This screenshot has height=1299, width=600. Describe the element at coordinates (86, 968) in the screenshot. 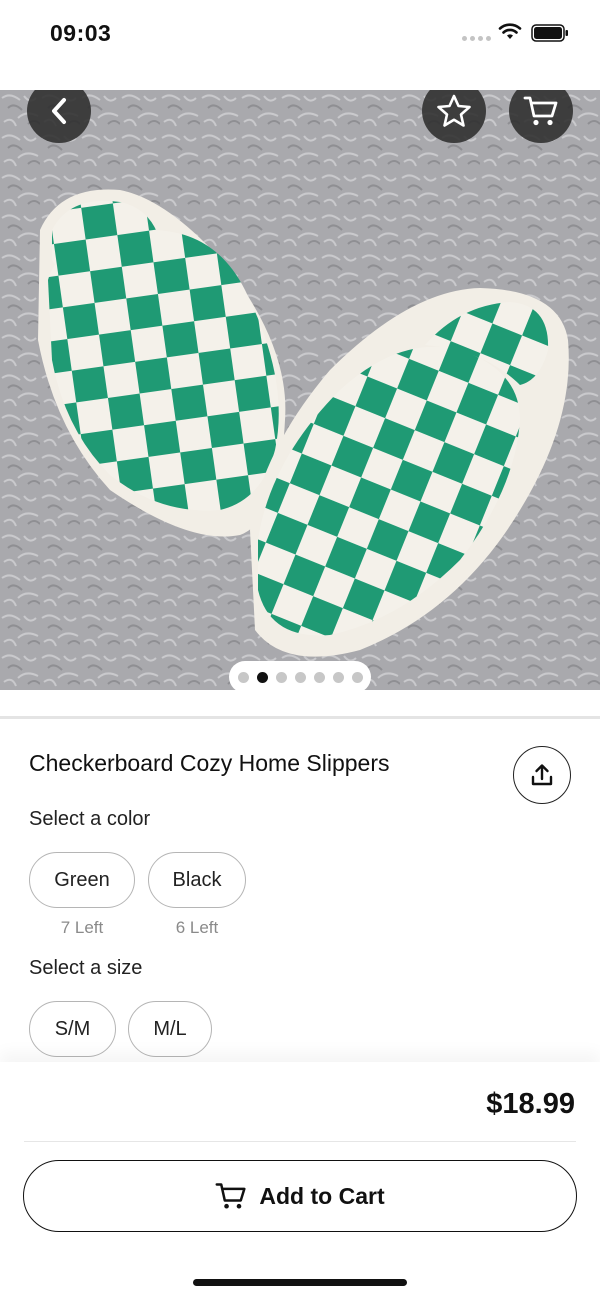

I see `size-section-label: Select a size` at that location.